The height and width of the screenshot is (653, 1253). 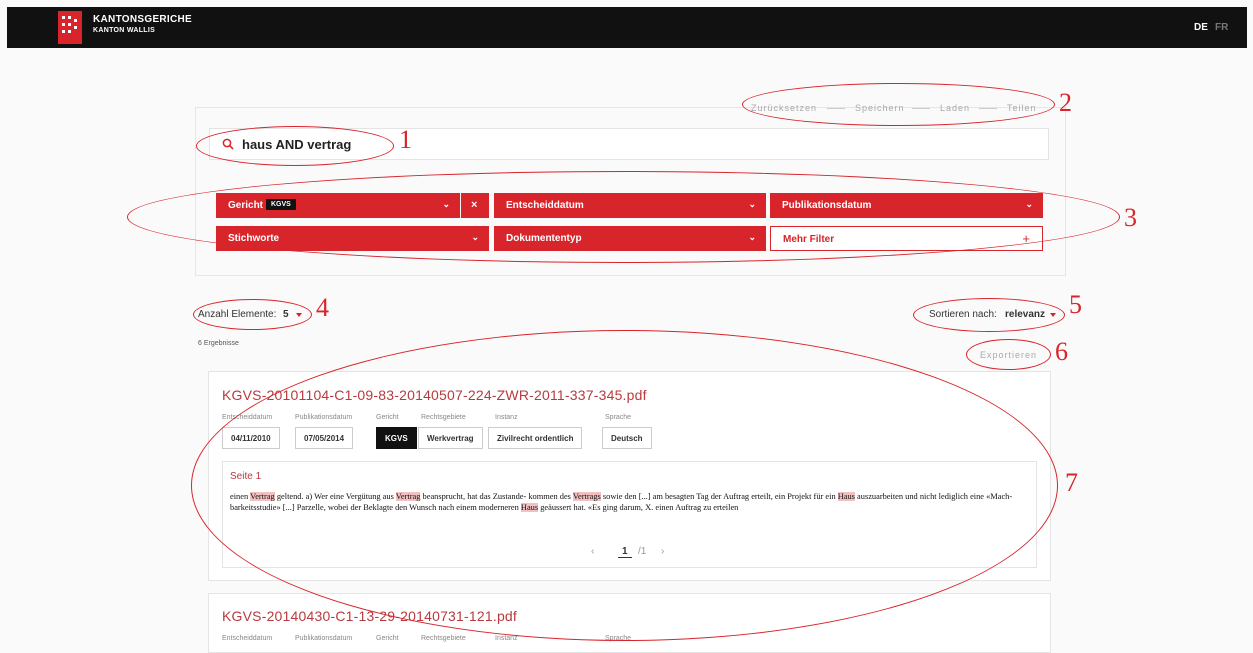 What do you see at coordinates (1071, 482) in the screenshot?
I see `annotation-number: 7` at bounding box center [1071, 482].